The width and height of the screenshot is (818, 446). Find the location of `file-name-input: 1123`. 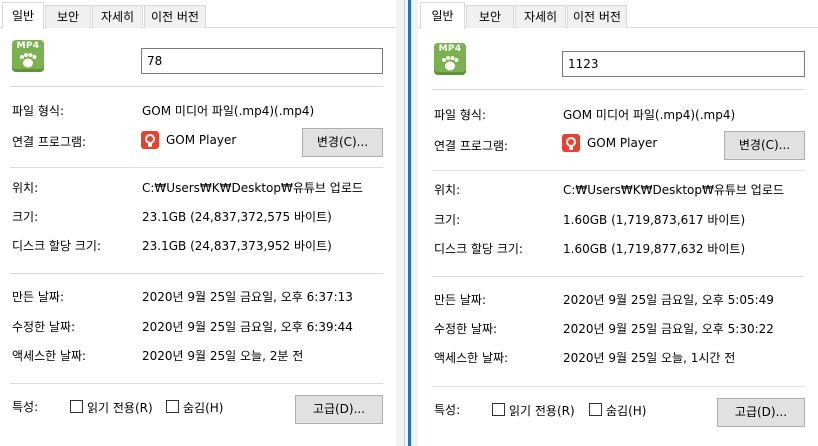

file-name-input: 1123 is located at coordinates (683, 64).